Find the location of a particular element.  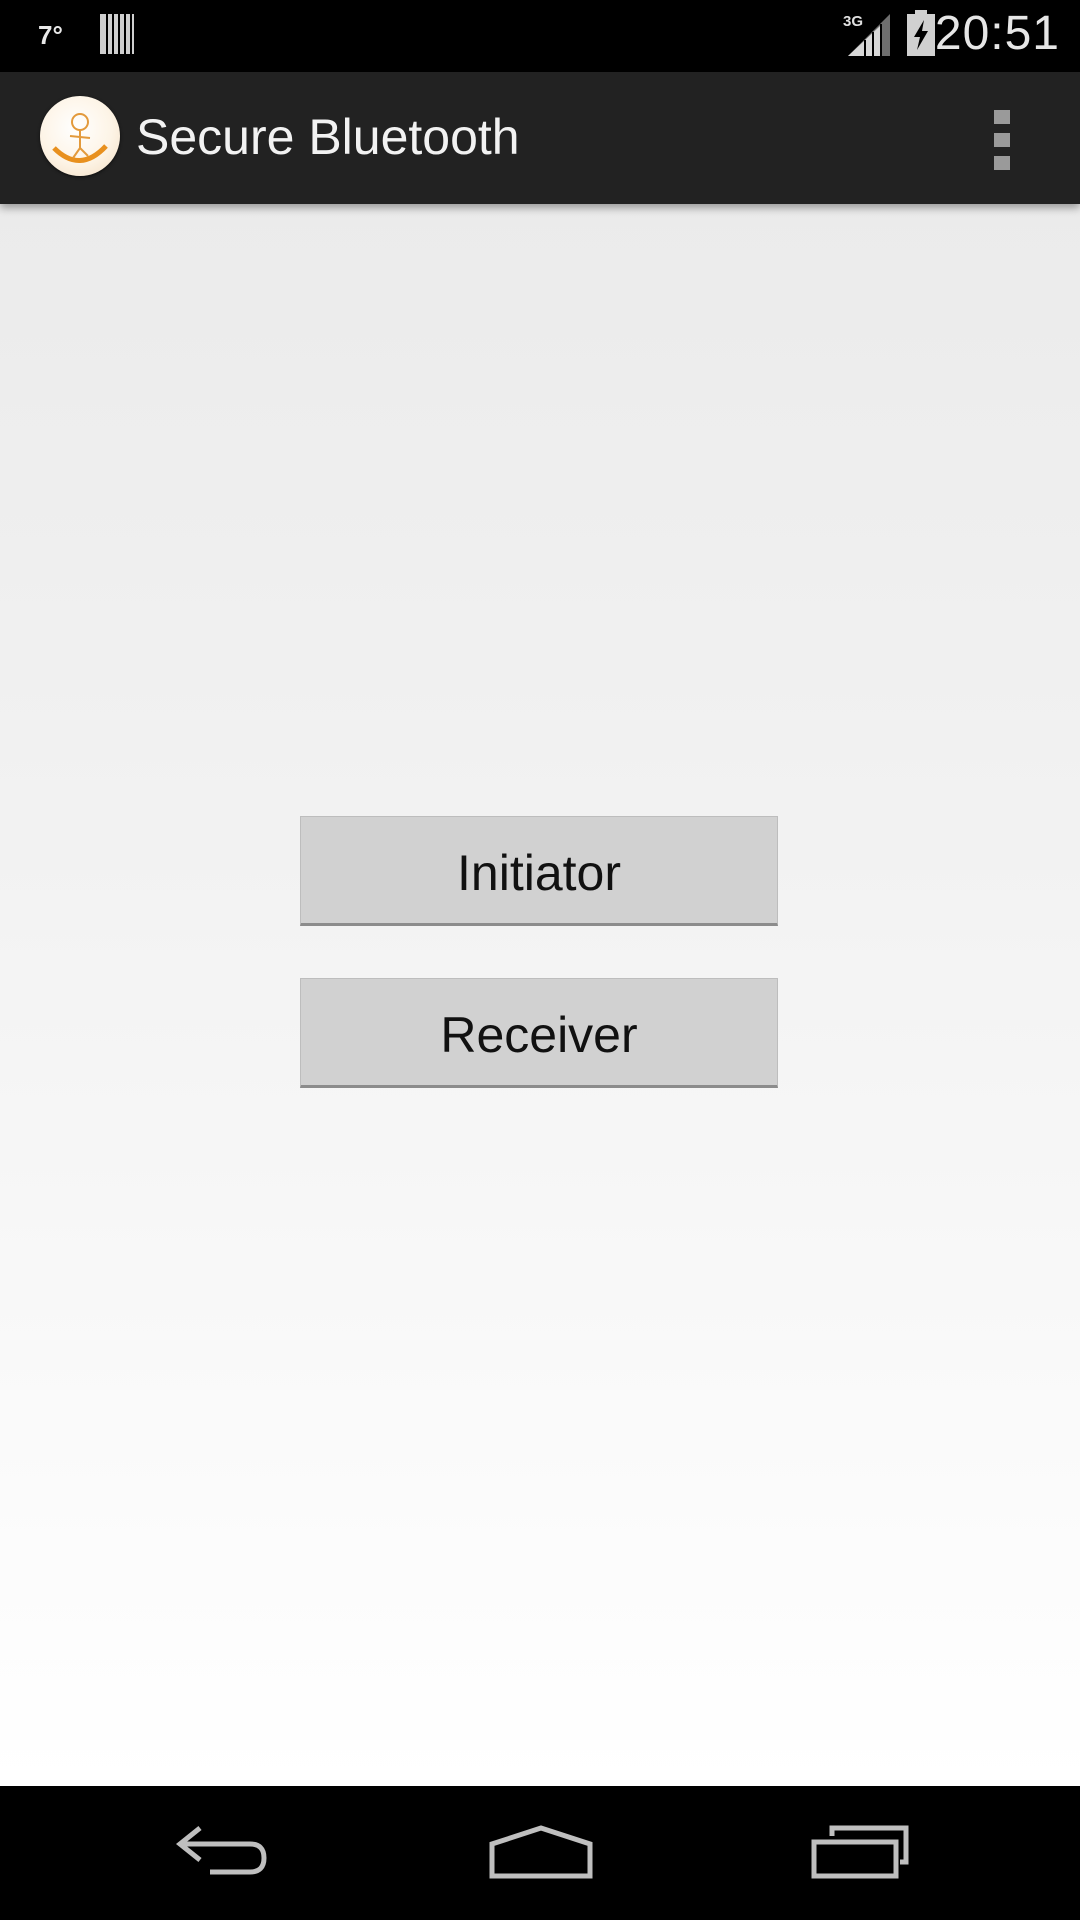

app-logo-icon is located at coordinates (80, 136).